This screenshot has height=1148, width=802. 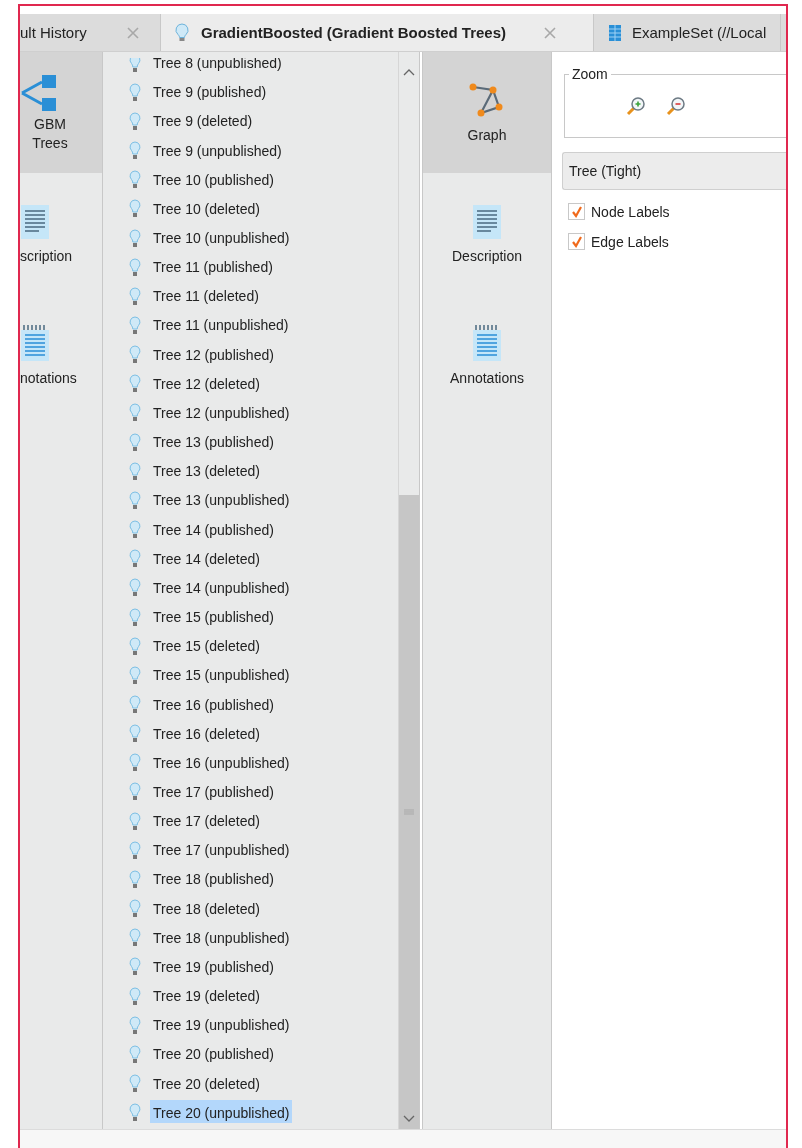 I want to click on side-tab: Annotations, so click(x=487, y=354).